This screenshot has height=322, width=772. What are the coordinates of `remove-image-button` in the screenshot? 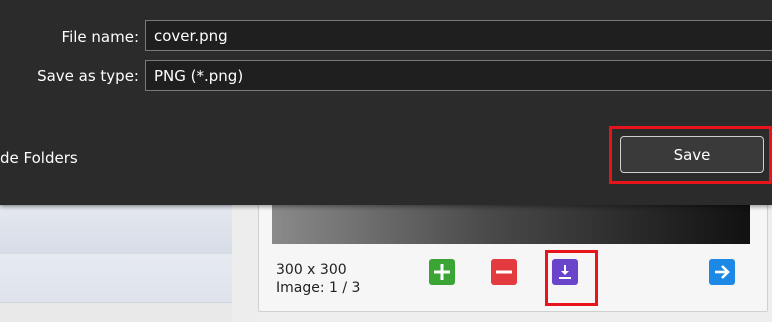 It's located at (504, 272).